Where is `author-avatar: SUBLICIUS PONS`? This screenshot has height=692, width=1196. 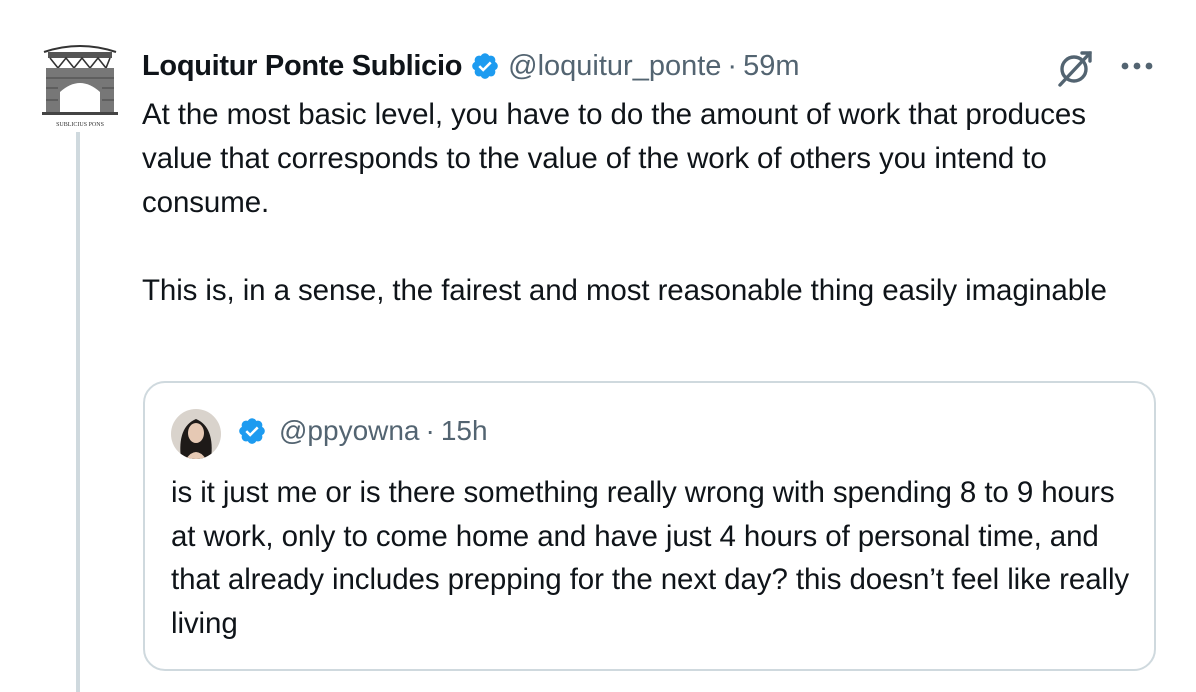 author-avatar: SUBLICIUS PONS is located at coordinates (80, 84).